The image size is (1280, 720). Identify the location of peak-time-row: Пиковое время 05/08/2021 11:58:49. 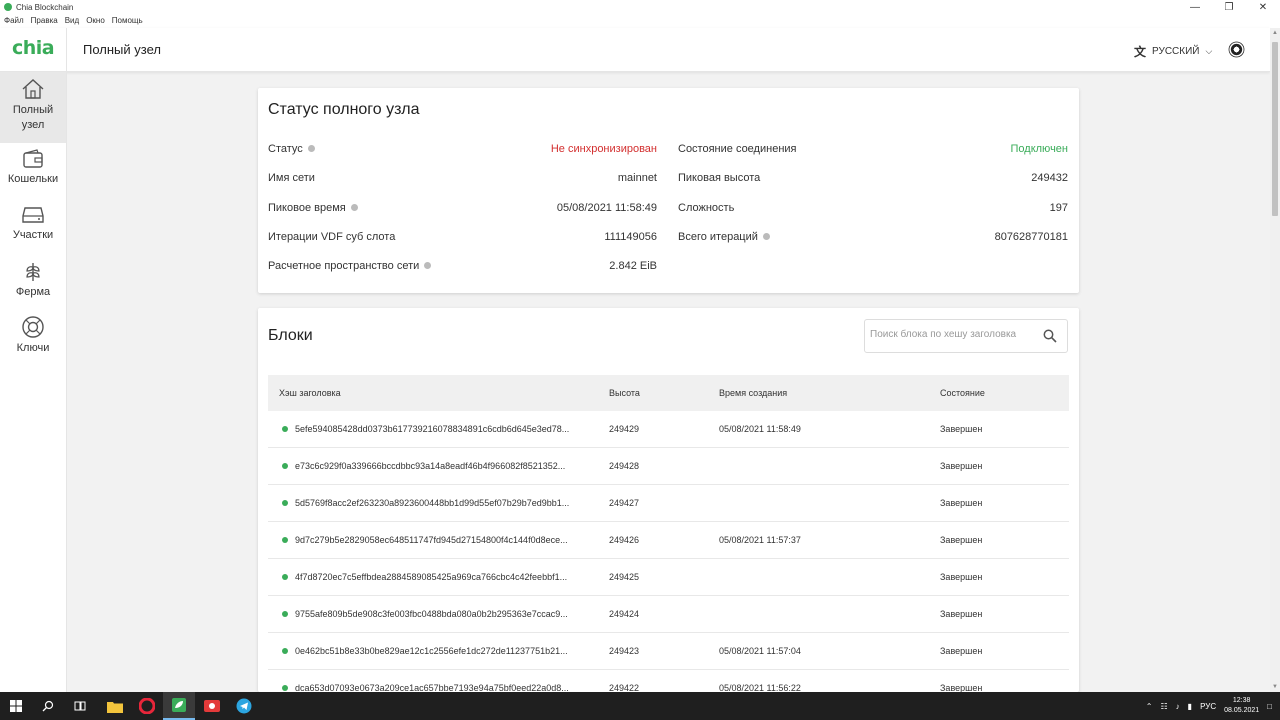
(462, 209).